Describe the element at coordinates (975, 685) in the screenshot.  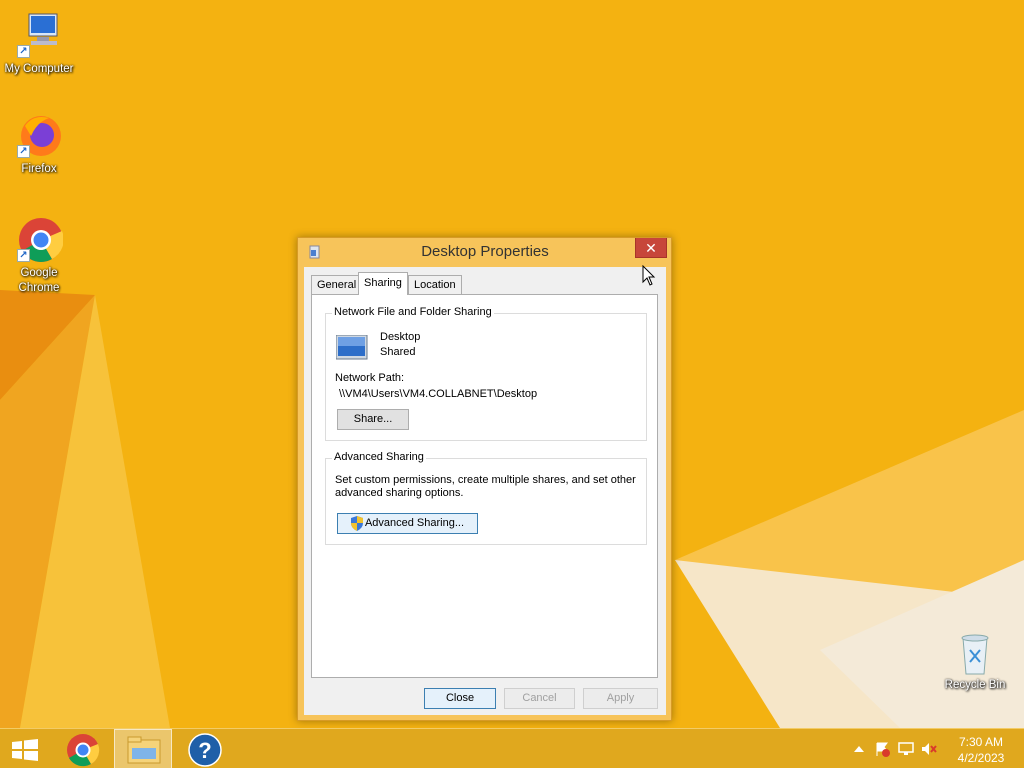
I see `desktop-icon-label: Recycle Bin` at that location.